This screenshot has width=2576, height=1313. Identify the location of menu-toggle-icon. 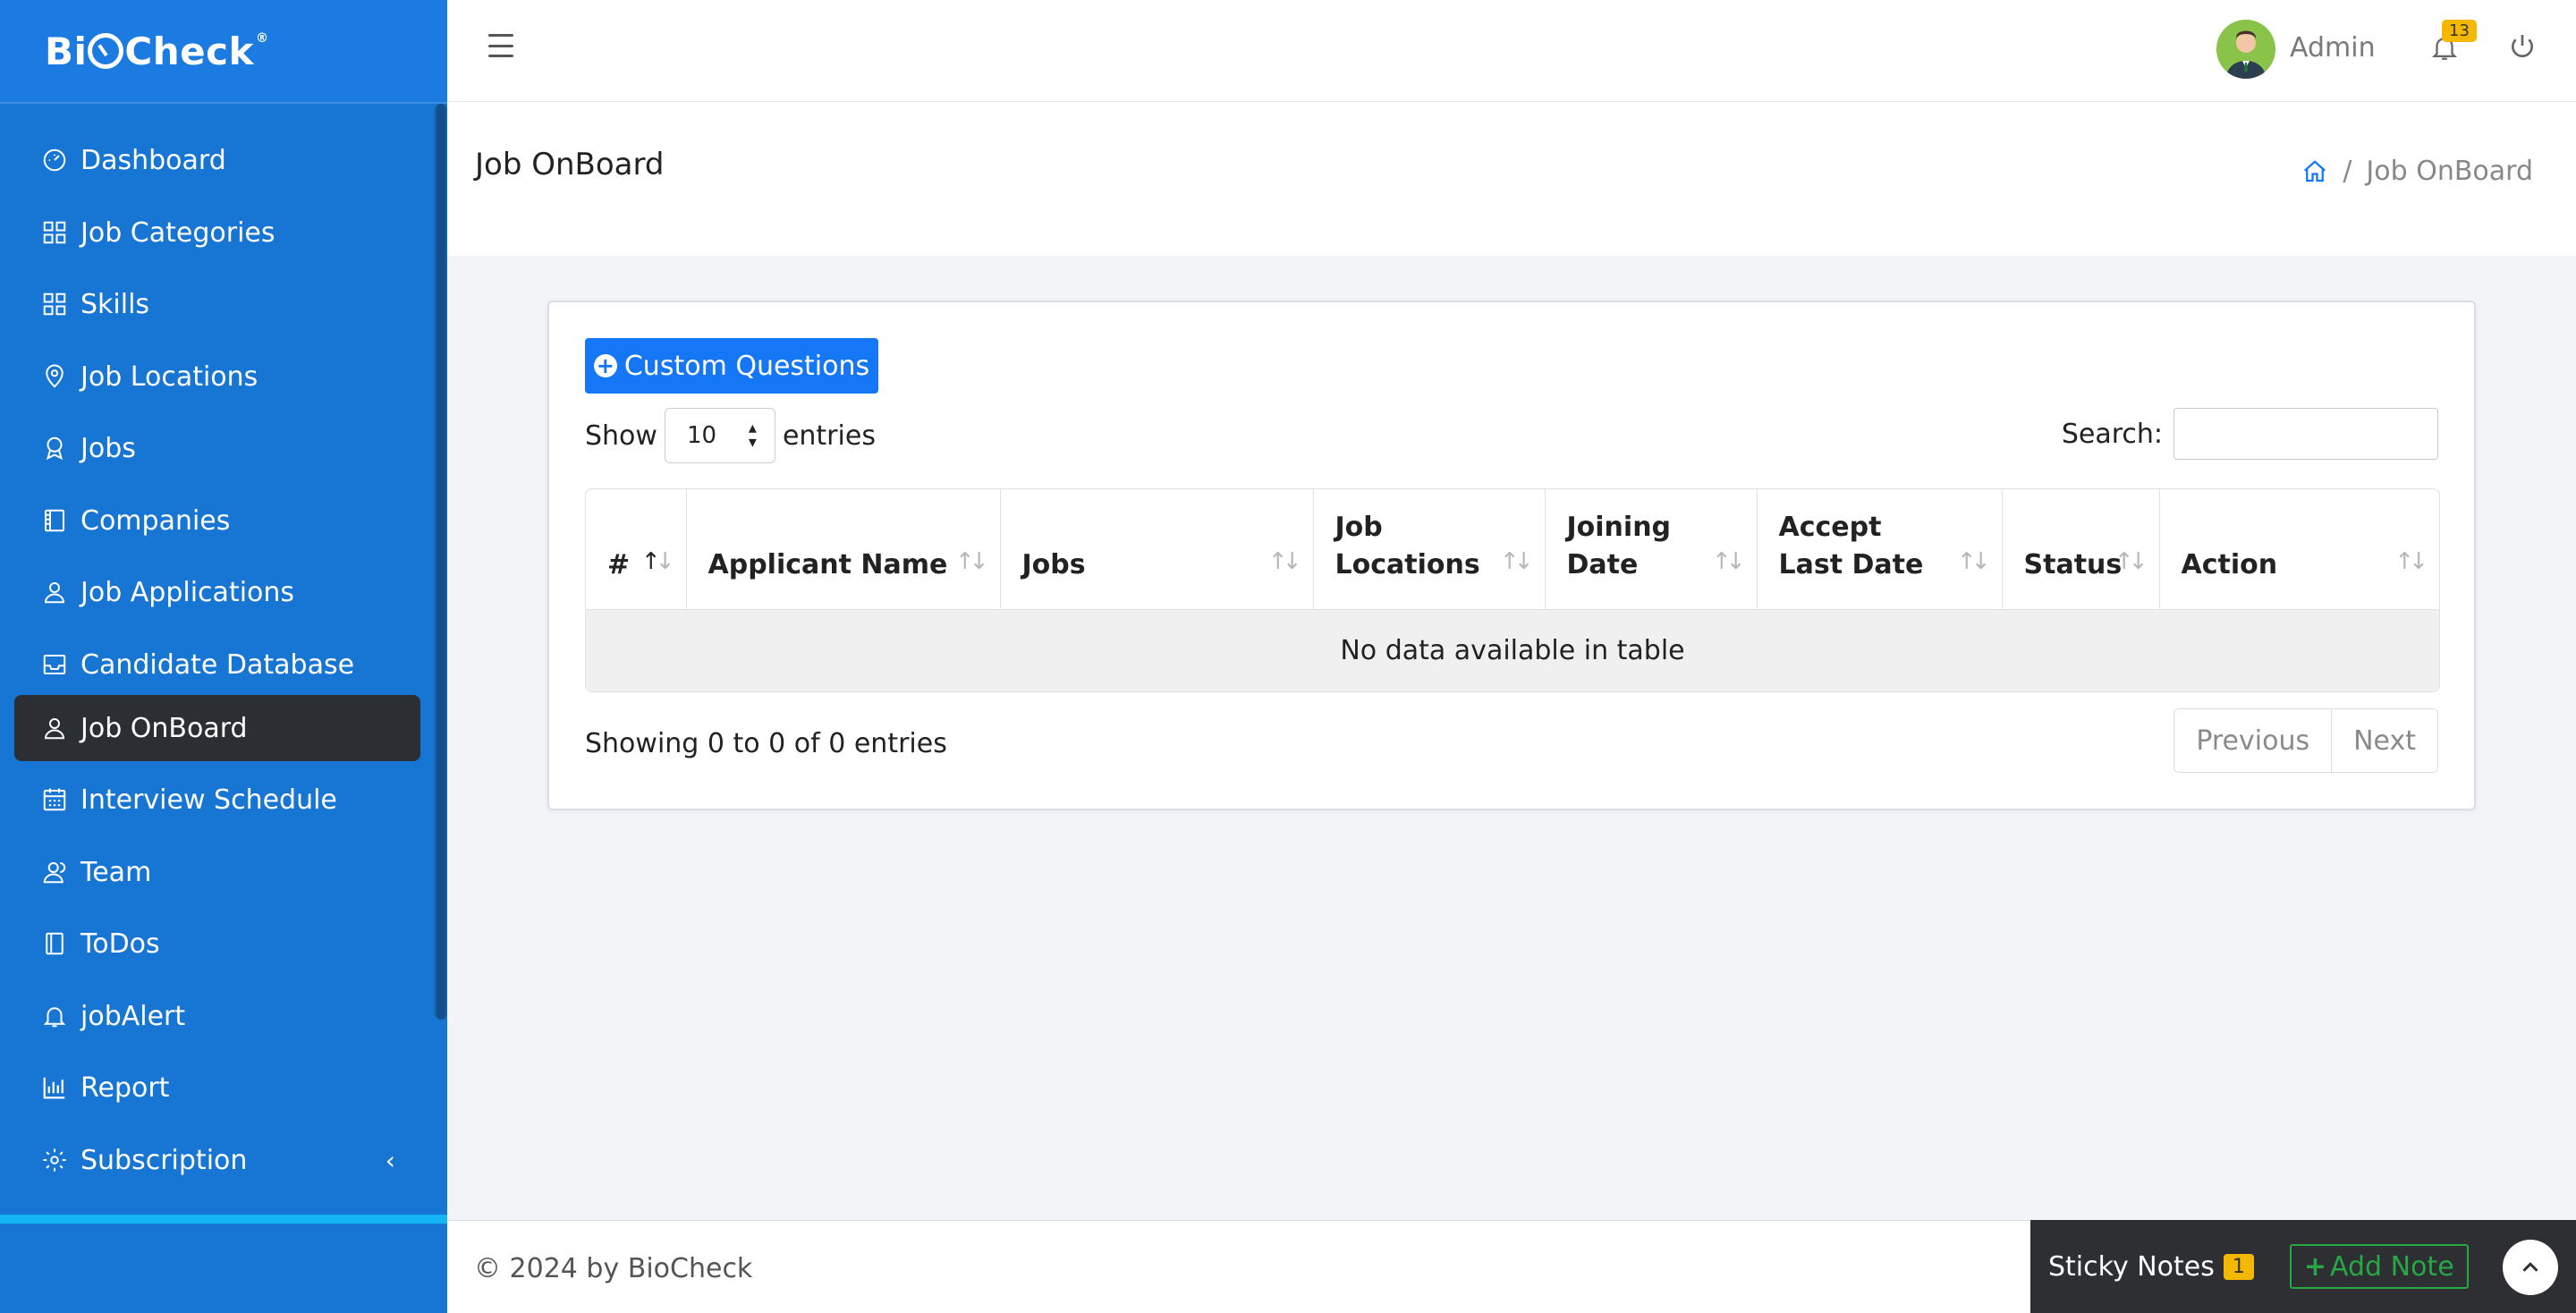
(500, 45).